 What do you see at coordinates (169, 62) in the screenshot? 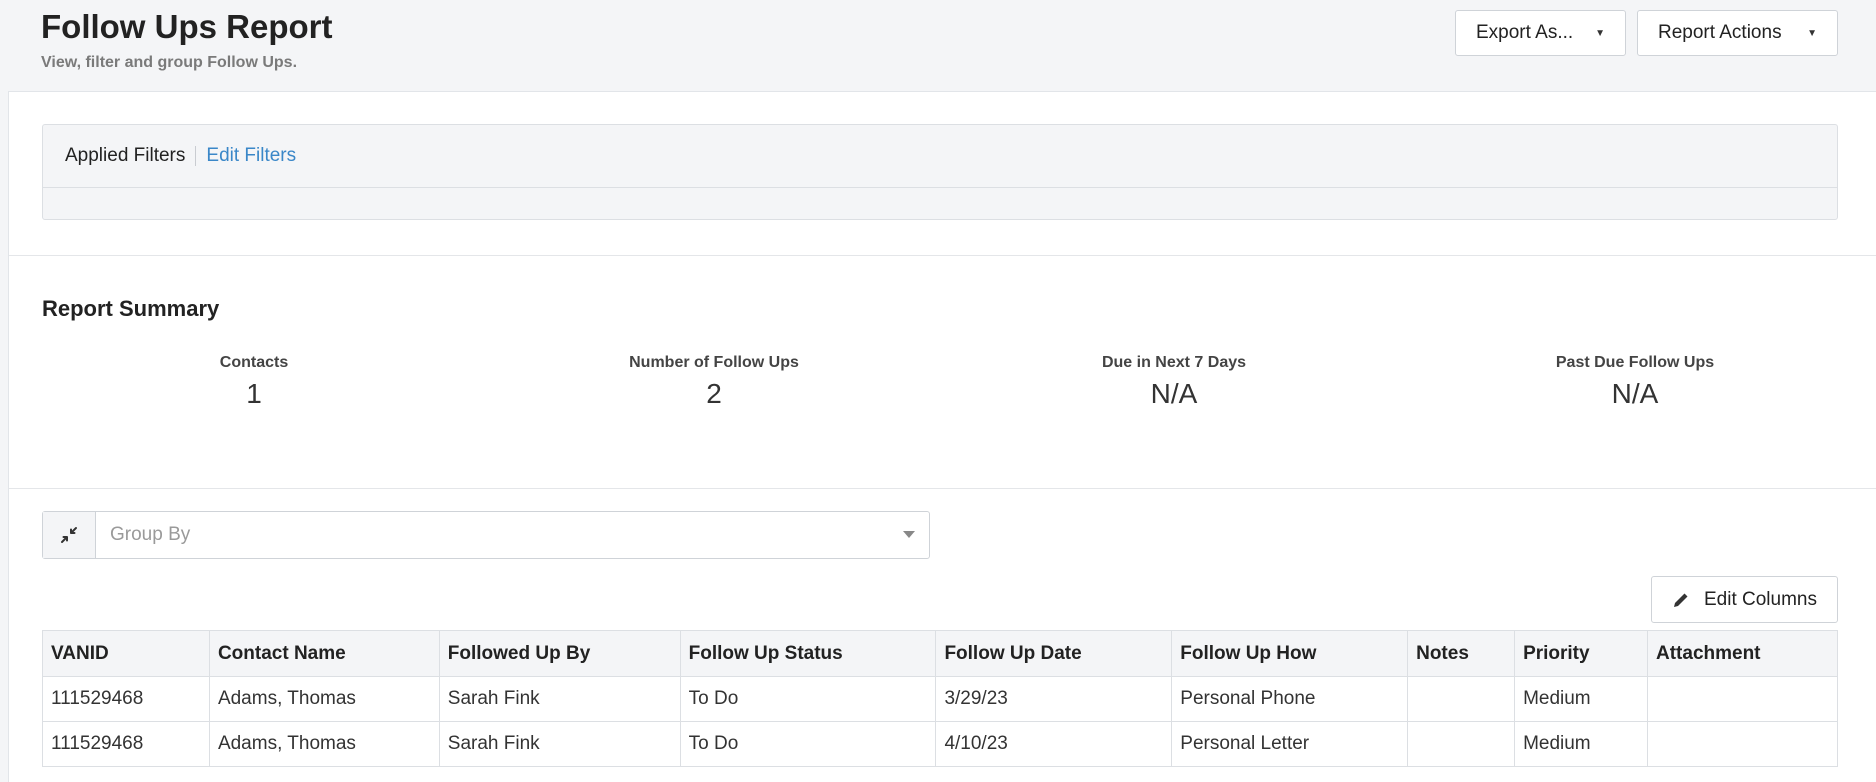
I see `page-subtitle: View, filter and group Follow Ups.` at bounding box center [169, 62].